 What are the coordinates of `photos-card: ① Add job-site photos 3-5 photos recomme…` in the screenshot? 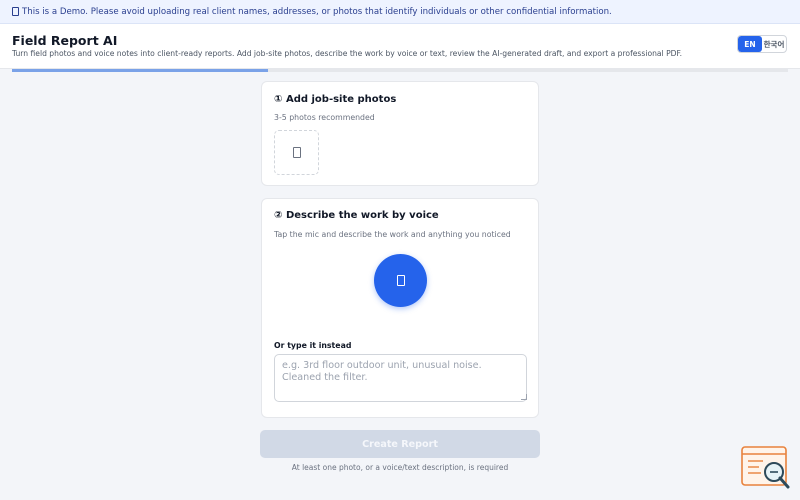 It's located at (400, 133).